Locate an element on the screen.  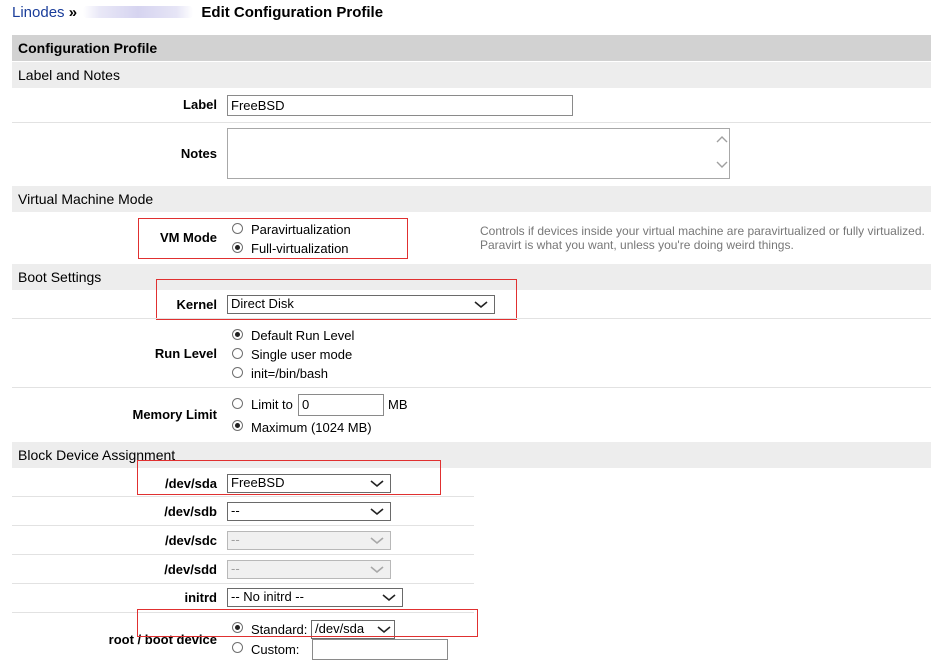
memory-unit-label: MB is located at coordinates (398, 404).